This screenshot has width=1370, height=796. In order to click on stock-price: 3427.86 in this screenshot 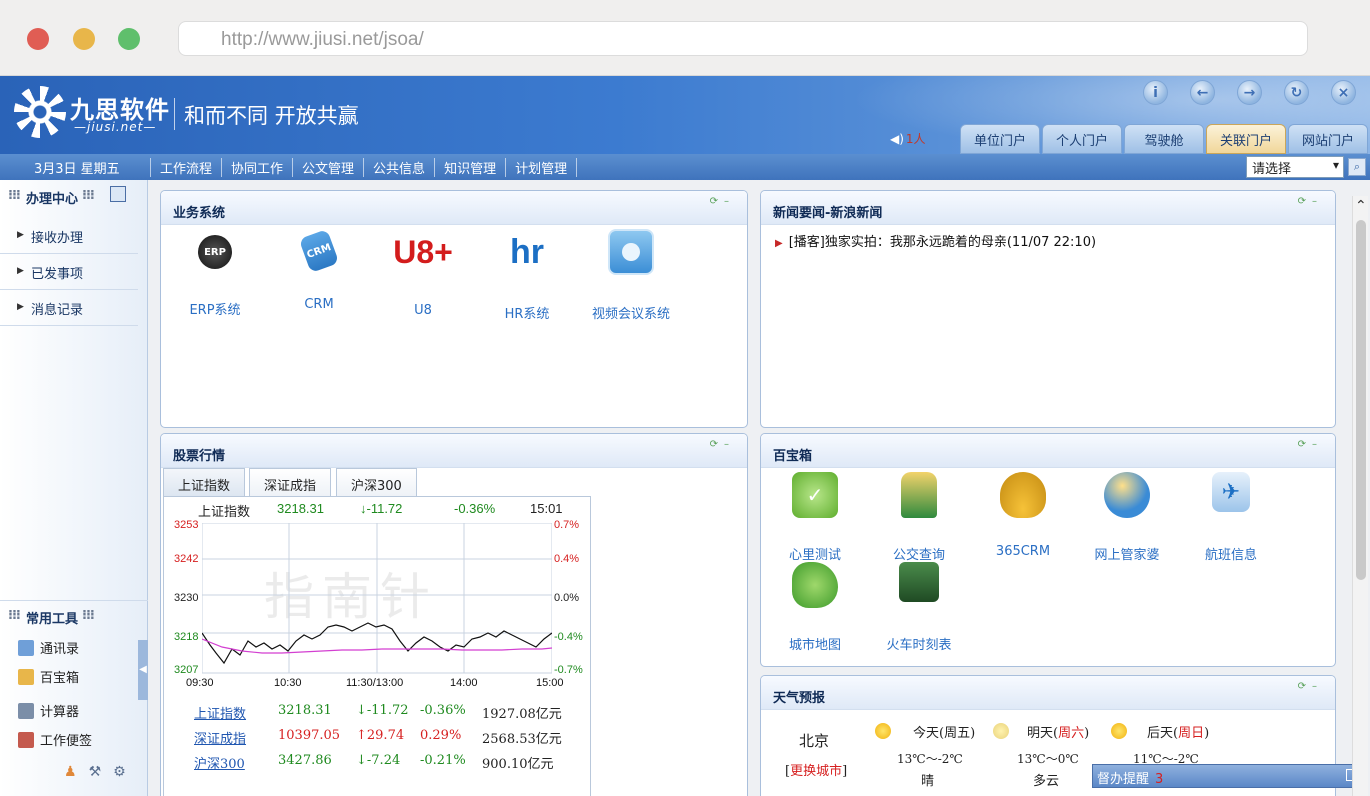, I will do `click(305, 760)`.